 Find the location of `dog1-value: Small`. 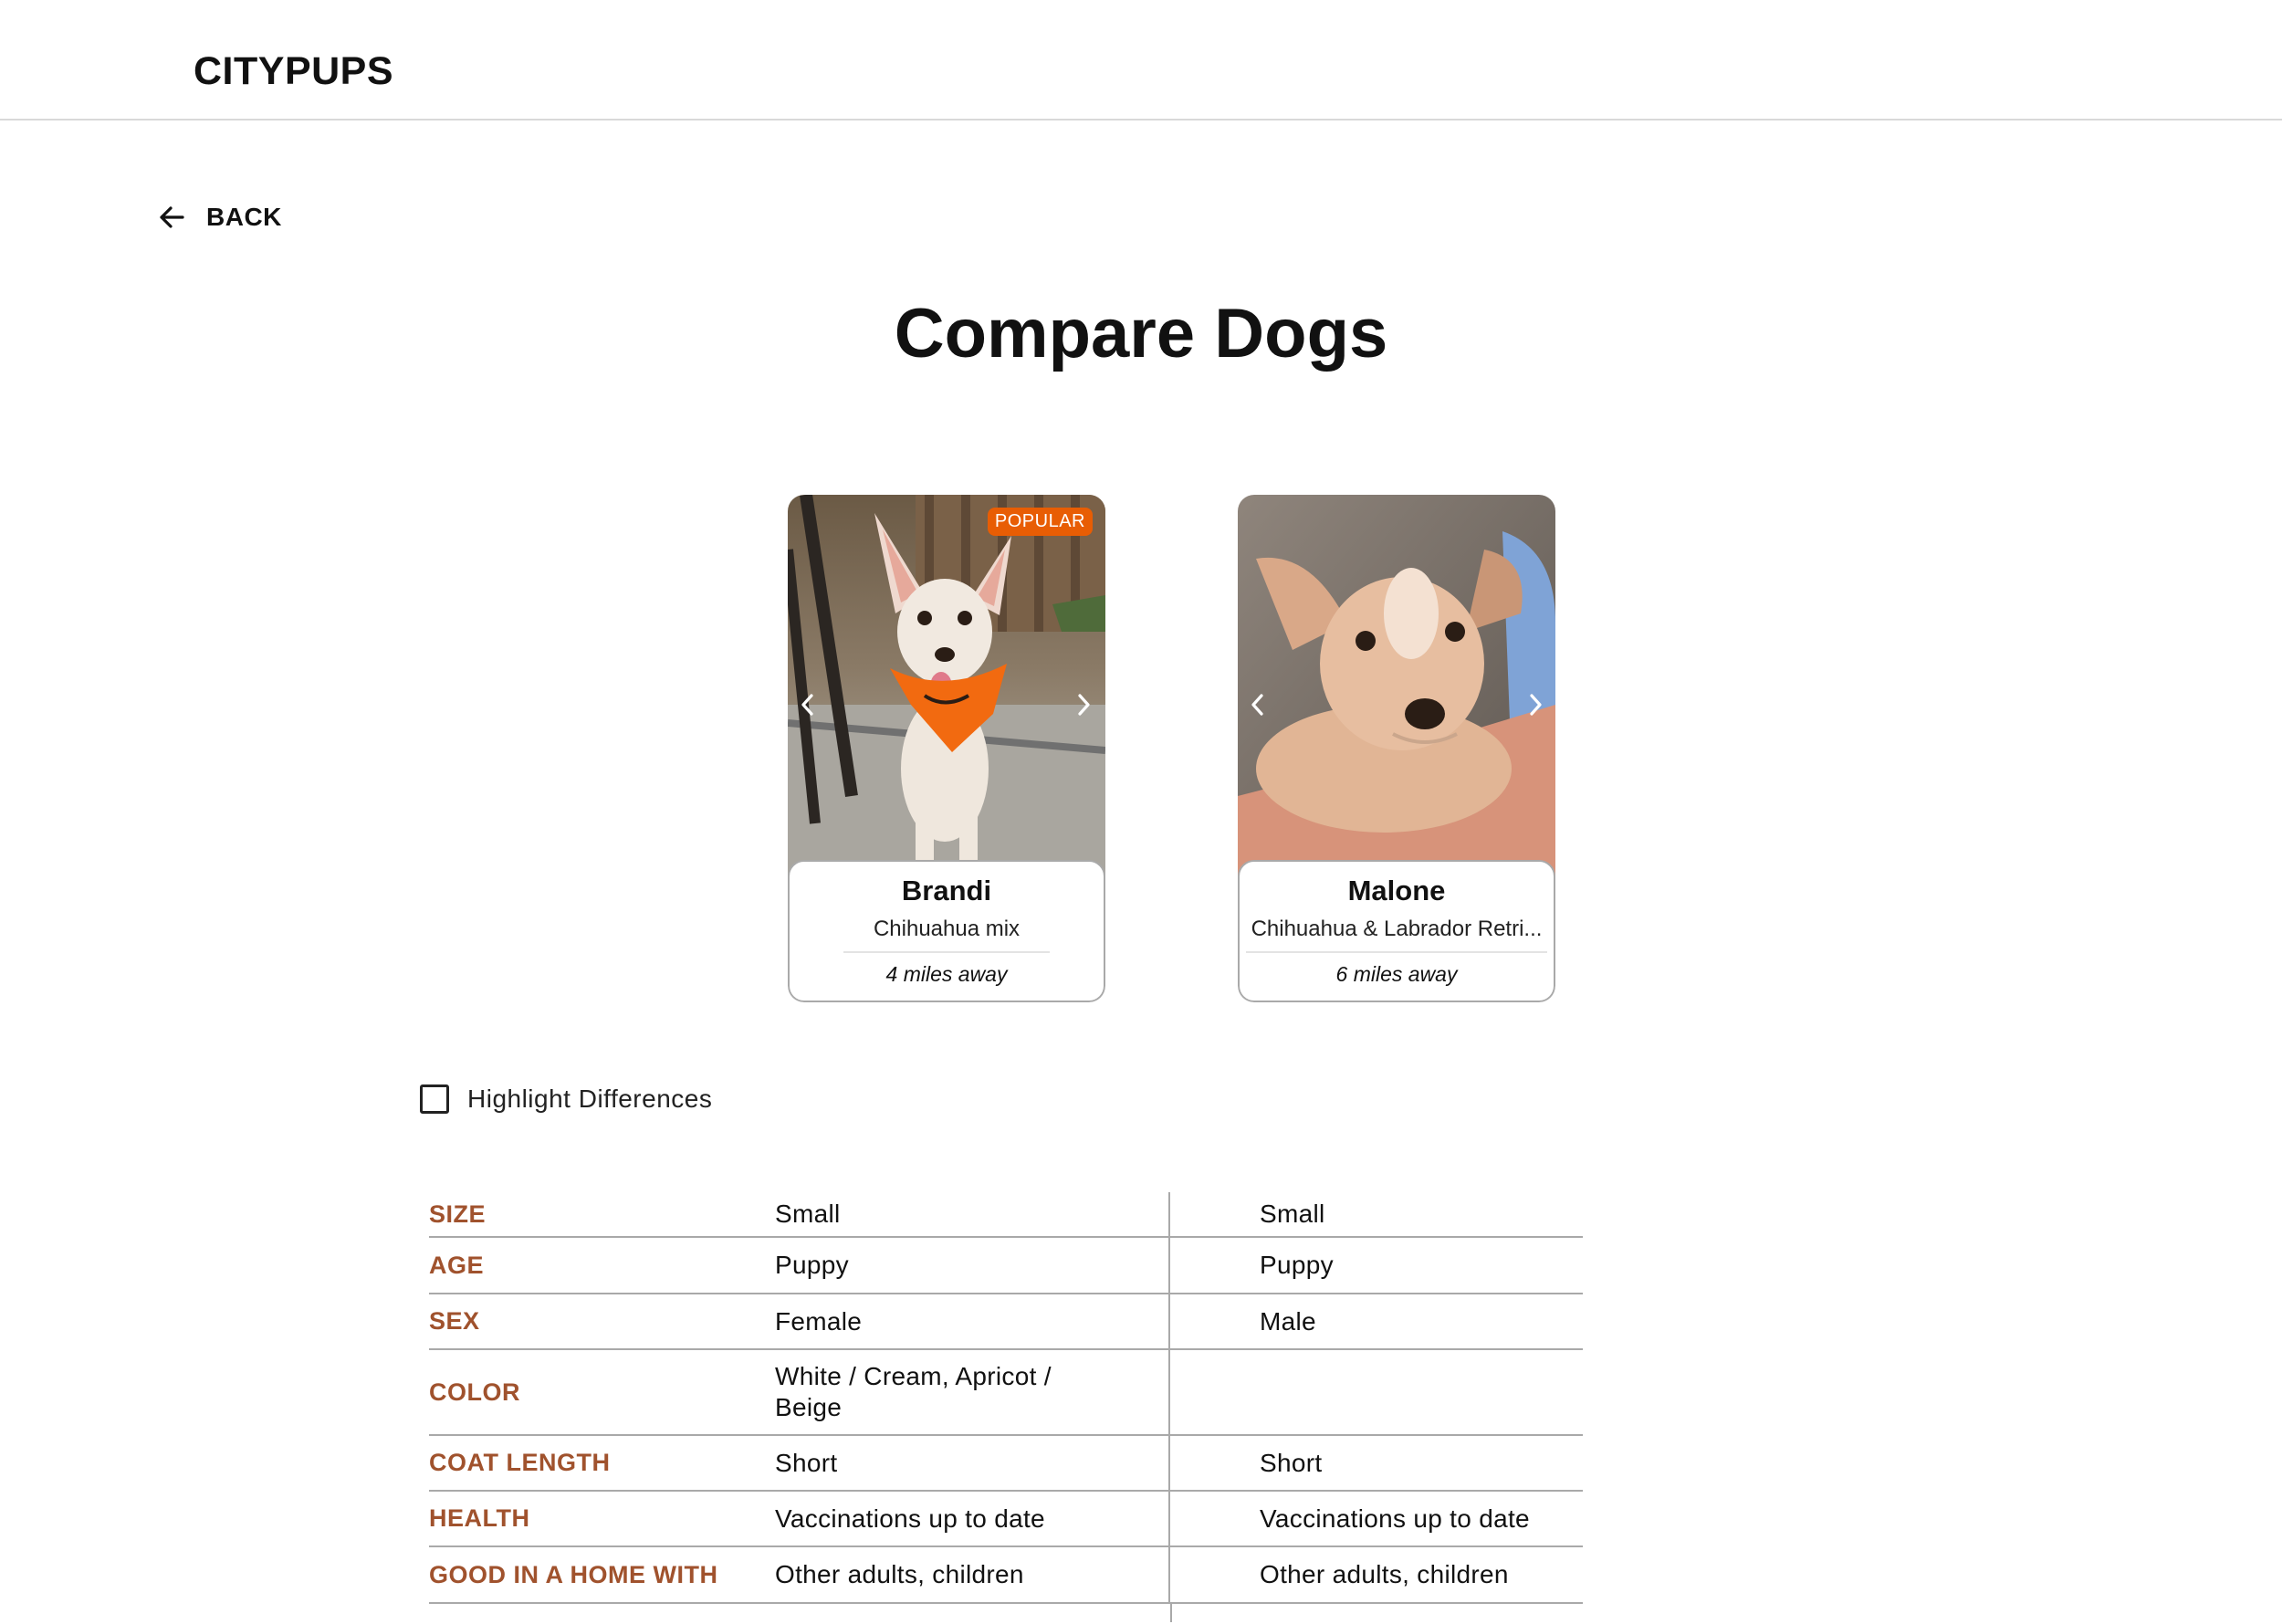

dog1-value: Small is located at coordinates (972, 1214).